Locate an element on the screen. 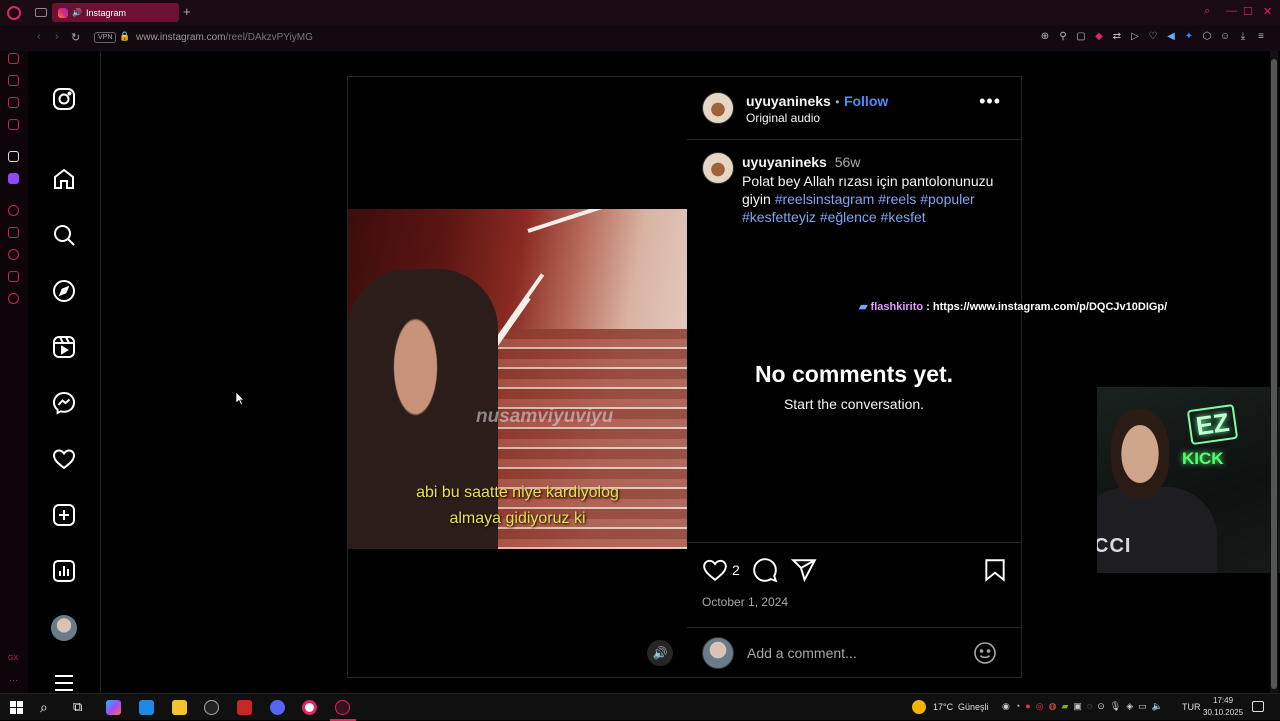 The width and height of the screenshot is (1280, 721). play-icon: ▷ is located at coordinates (1135, 36).